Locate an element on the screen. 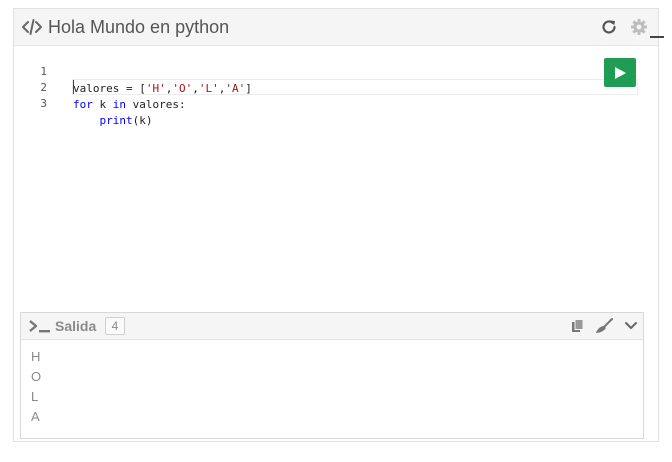 The image size is (672, 462). settings-button is located at coordinates (639, 27).